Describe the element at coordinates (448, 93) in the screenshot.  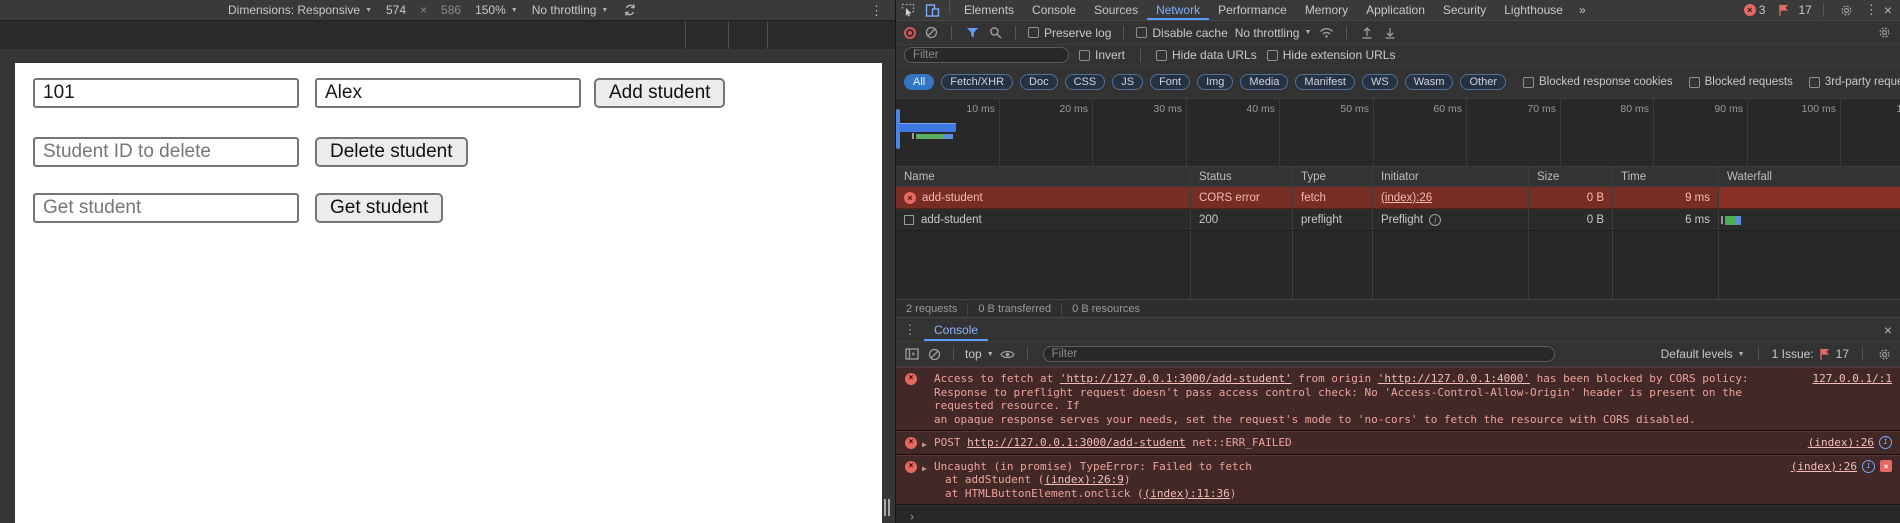
I see `student-name-input` at that location.